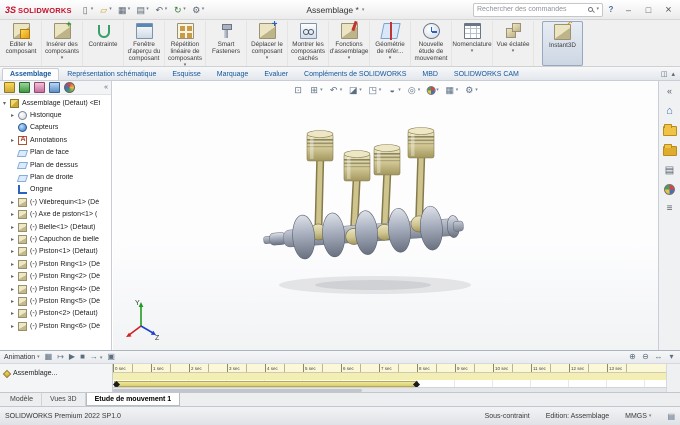 The width and height of the screenshot is (680, 425). I want to click on collapse-pane-icon, so click(670, 90).